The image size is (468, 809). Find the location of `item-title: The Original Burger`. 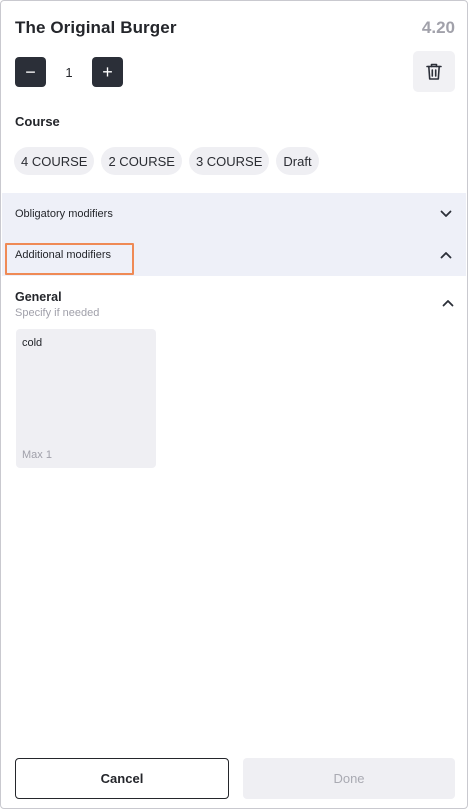

item-title: The Original Burger is located at coordinates (96, 27).